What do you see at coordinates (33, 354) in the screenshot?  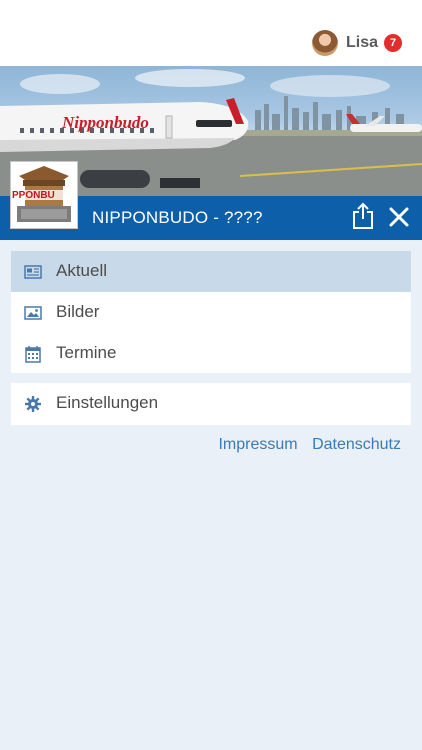 I see `calendar-icon` at bounding box center [33, 354].